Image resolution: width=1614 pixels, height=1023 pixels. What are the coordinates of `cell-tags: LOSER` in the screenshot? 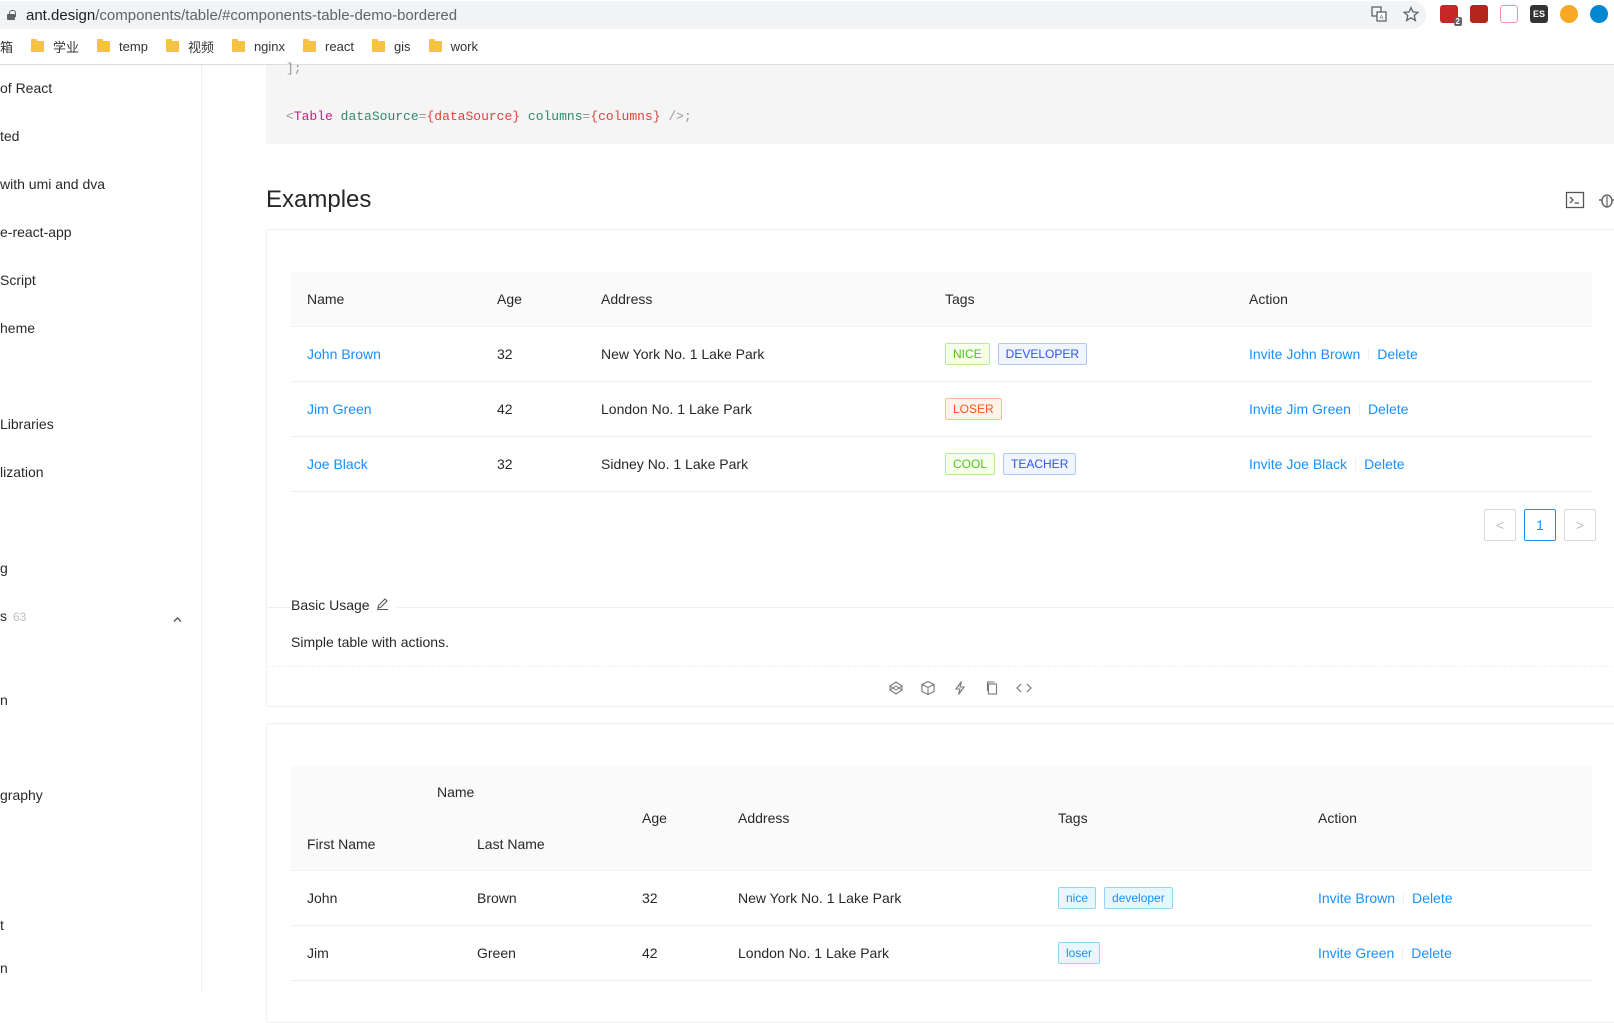 It's located at (1081, 409).